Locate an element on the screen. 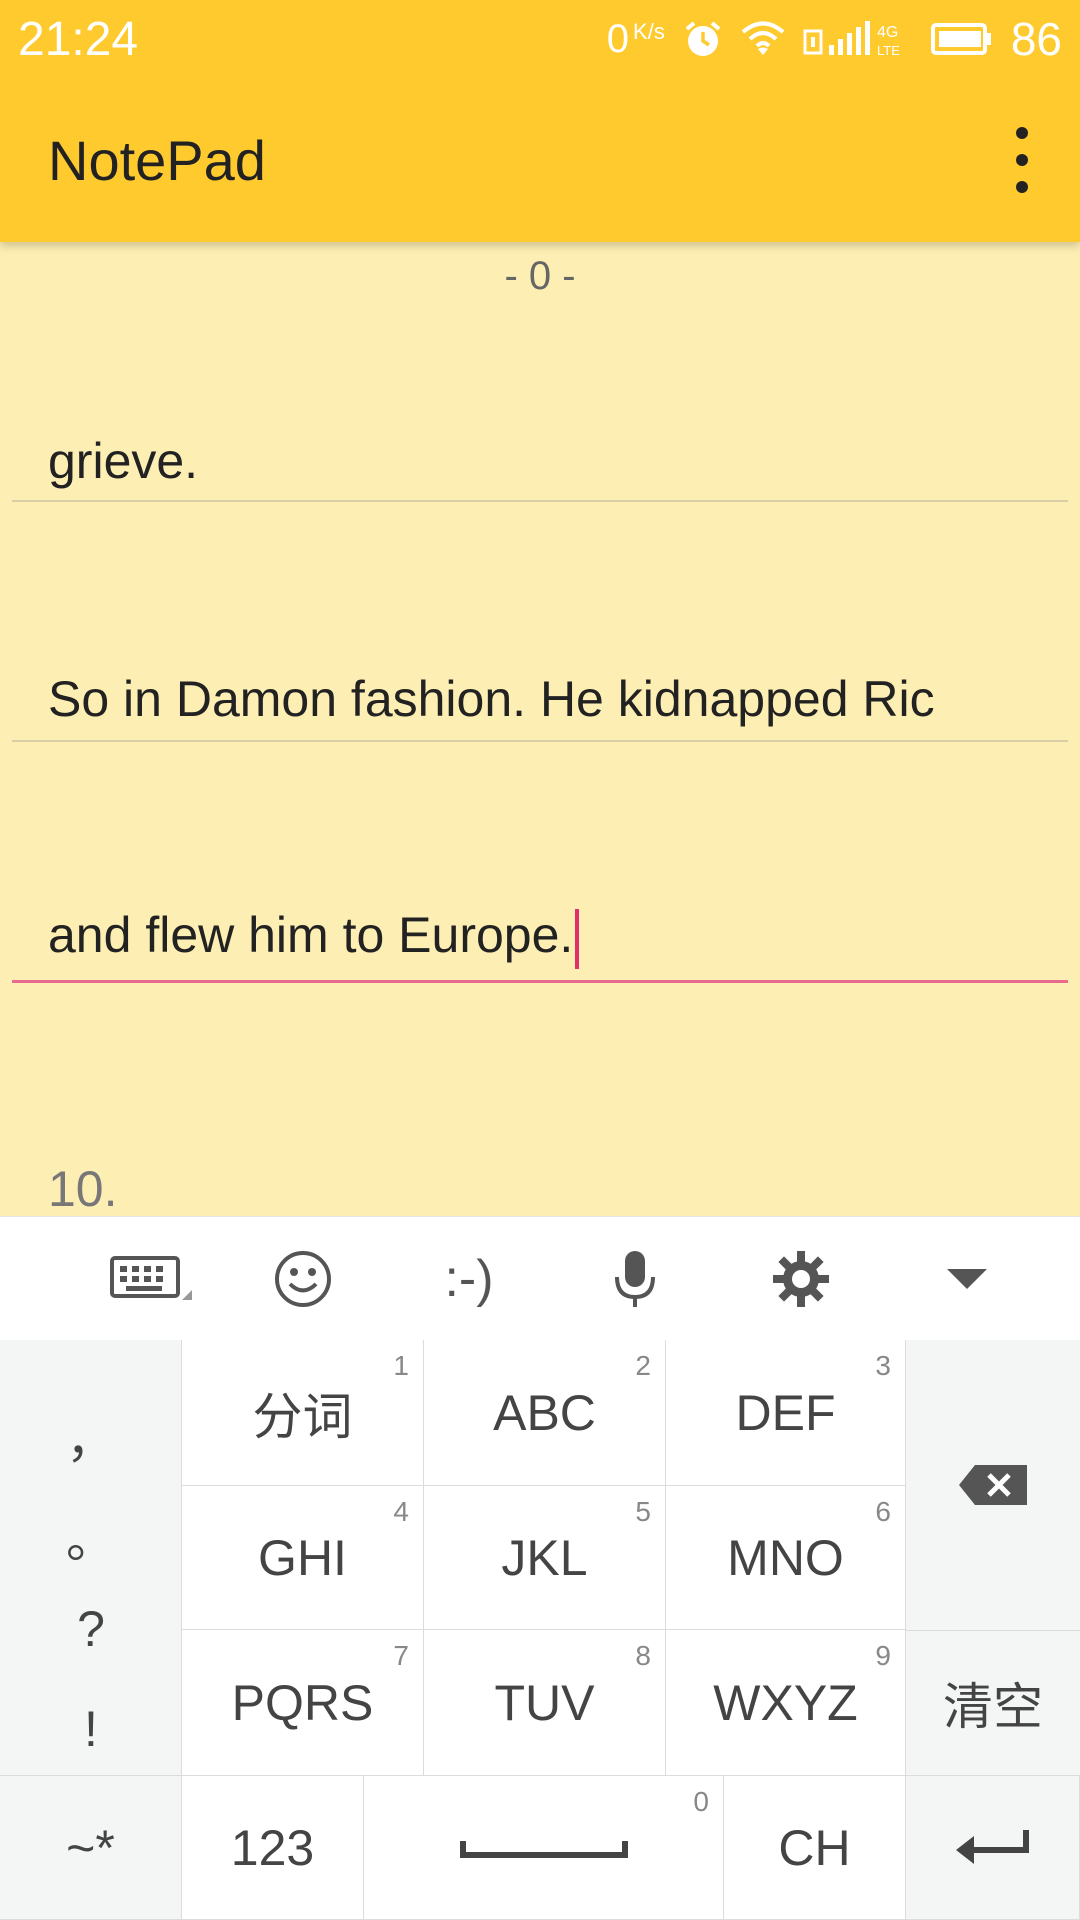 This screenshot has height=1920, width=1080. symbols-key: ~* is located at coordinates (91, 1848).